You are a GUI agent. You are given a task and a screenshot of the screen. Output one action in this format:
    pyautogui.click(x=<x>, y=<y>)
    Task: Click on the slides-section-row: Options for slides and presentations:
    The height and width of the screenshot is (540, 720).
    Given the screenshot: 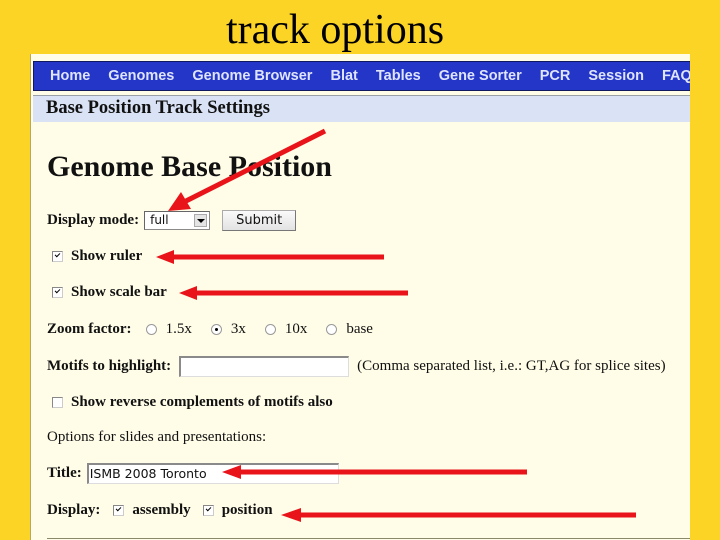 What is the action you would take?
    pyautogui.click(x=156, y=437)
    